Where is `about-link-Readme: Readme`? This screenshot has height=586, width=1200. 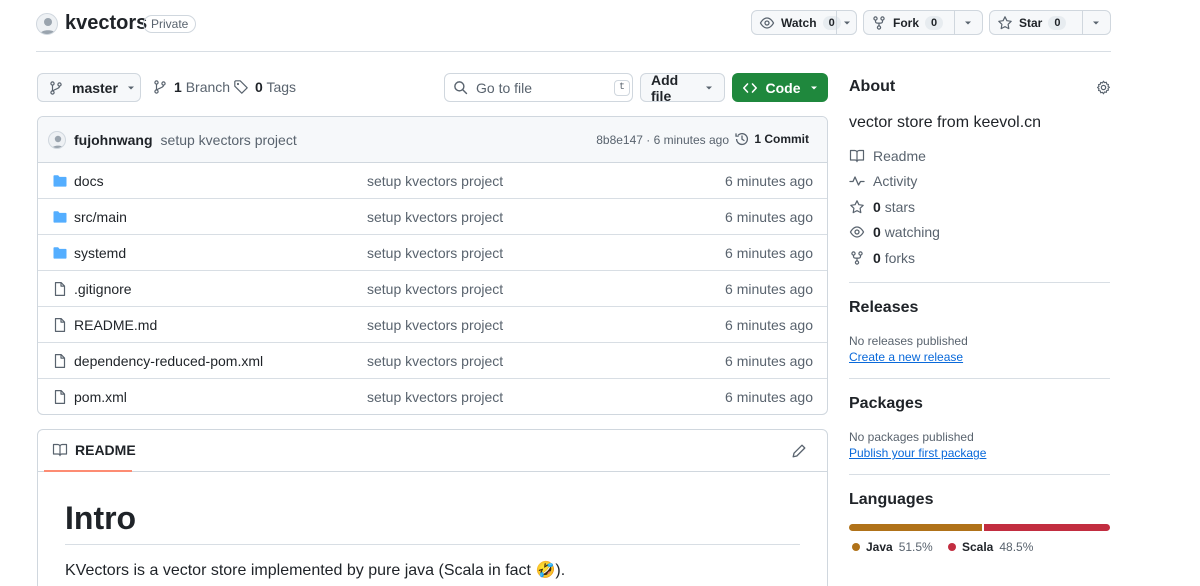 about-link-Readme: Readme is located at coordinates (887, 156).